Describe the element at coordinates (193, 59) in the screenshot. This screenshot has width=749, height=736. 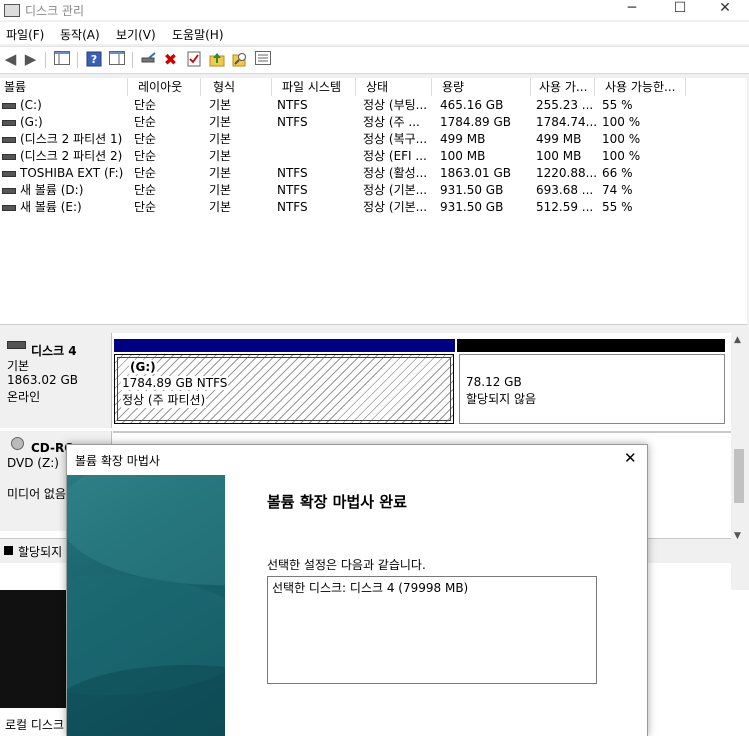
I see `check-properties-icon` at that location.